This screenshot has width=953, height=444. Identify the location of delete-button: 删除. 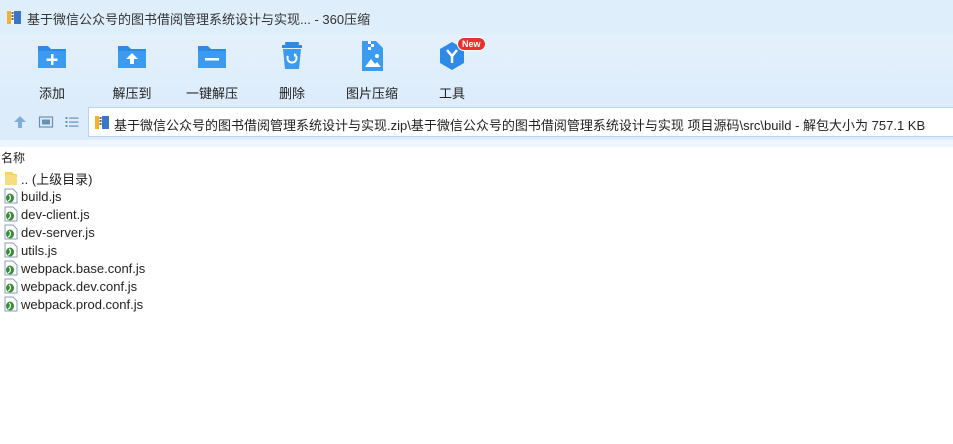
(292, 71).